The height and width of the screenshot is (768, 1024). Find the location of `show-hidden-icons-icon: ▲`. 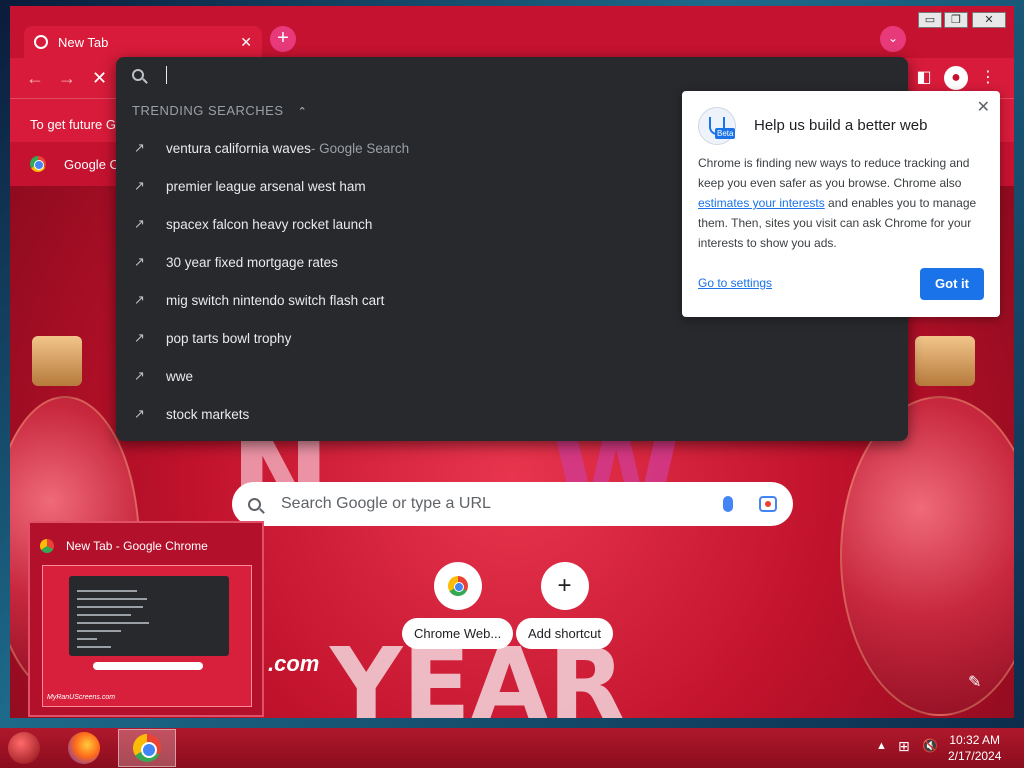

show-hidden-icons-icon: ▲ is located at coordinates (881, 746).